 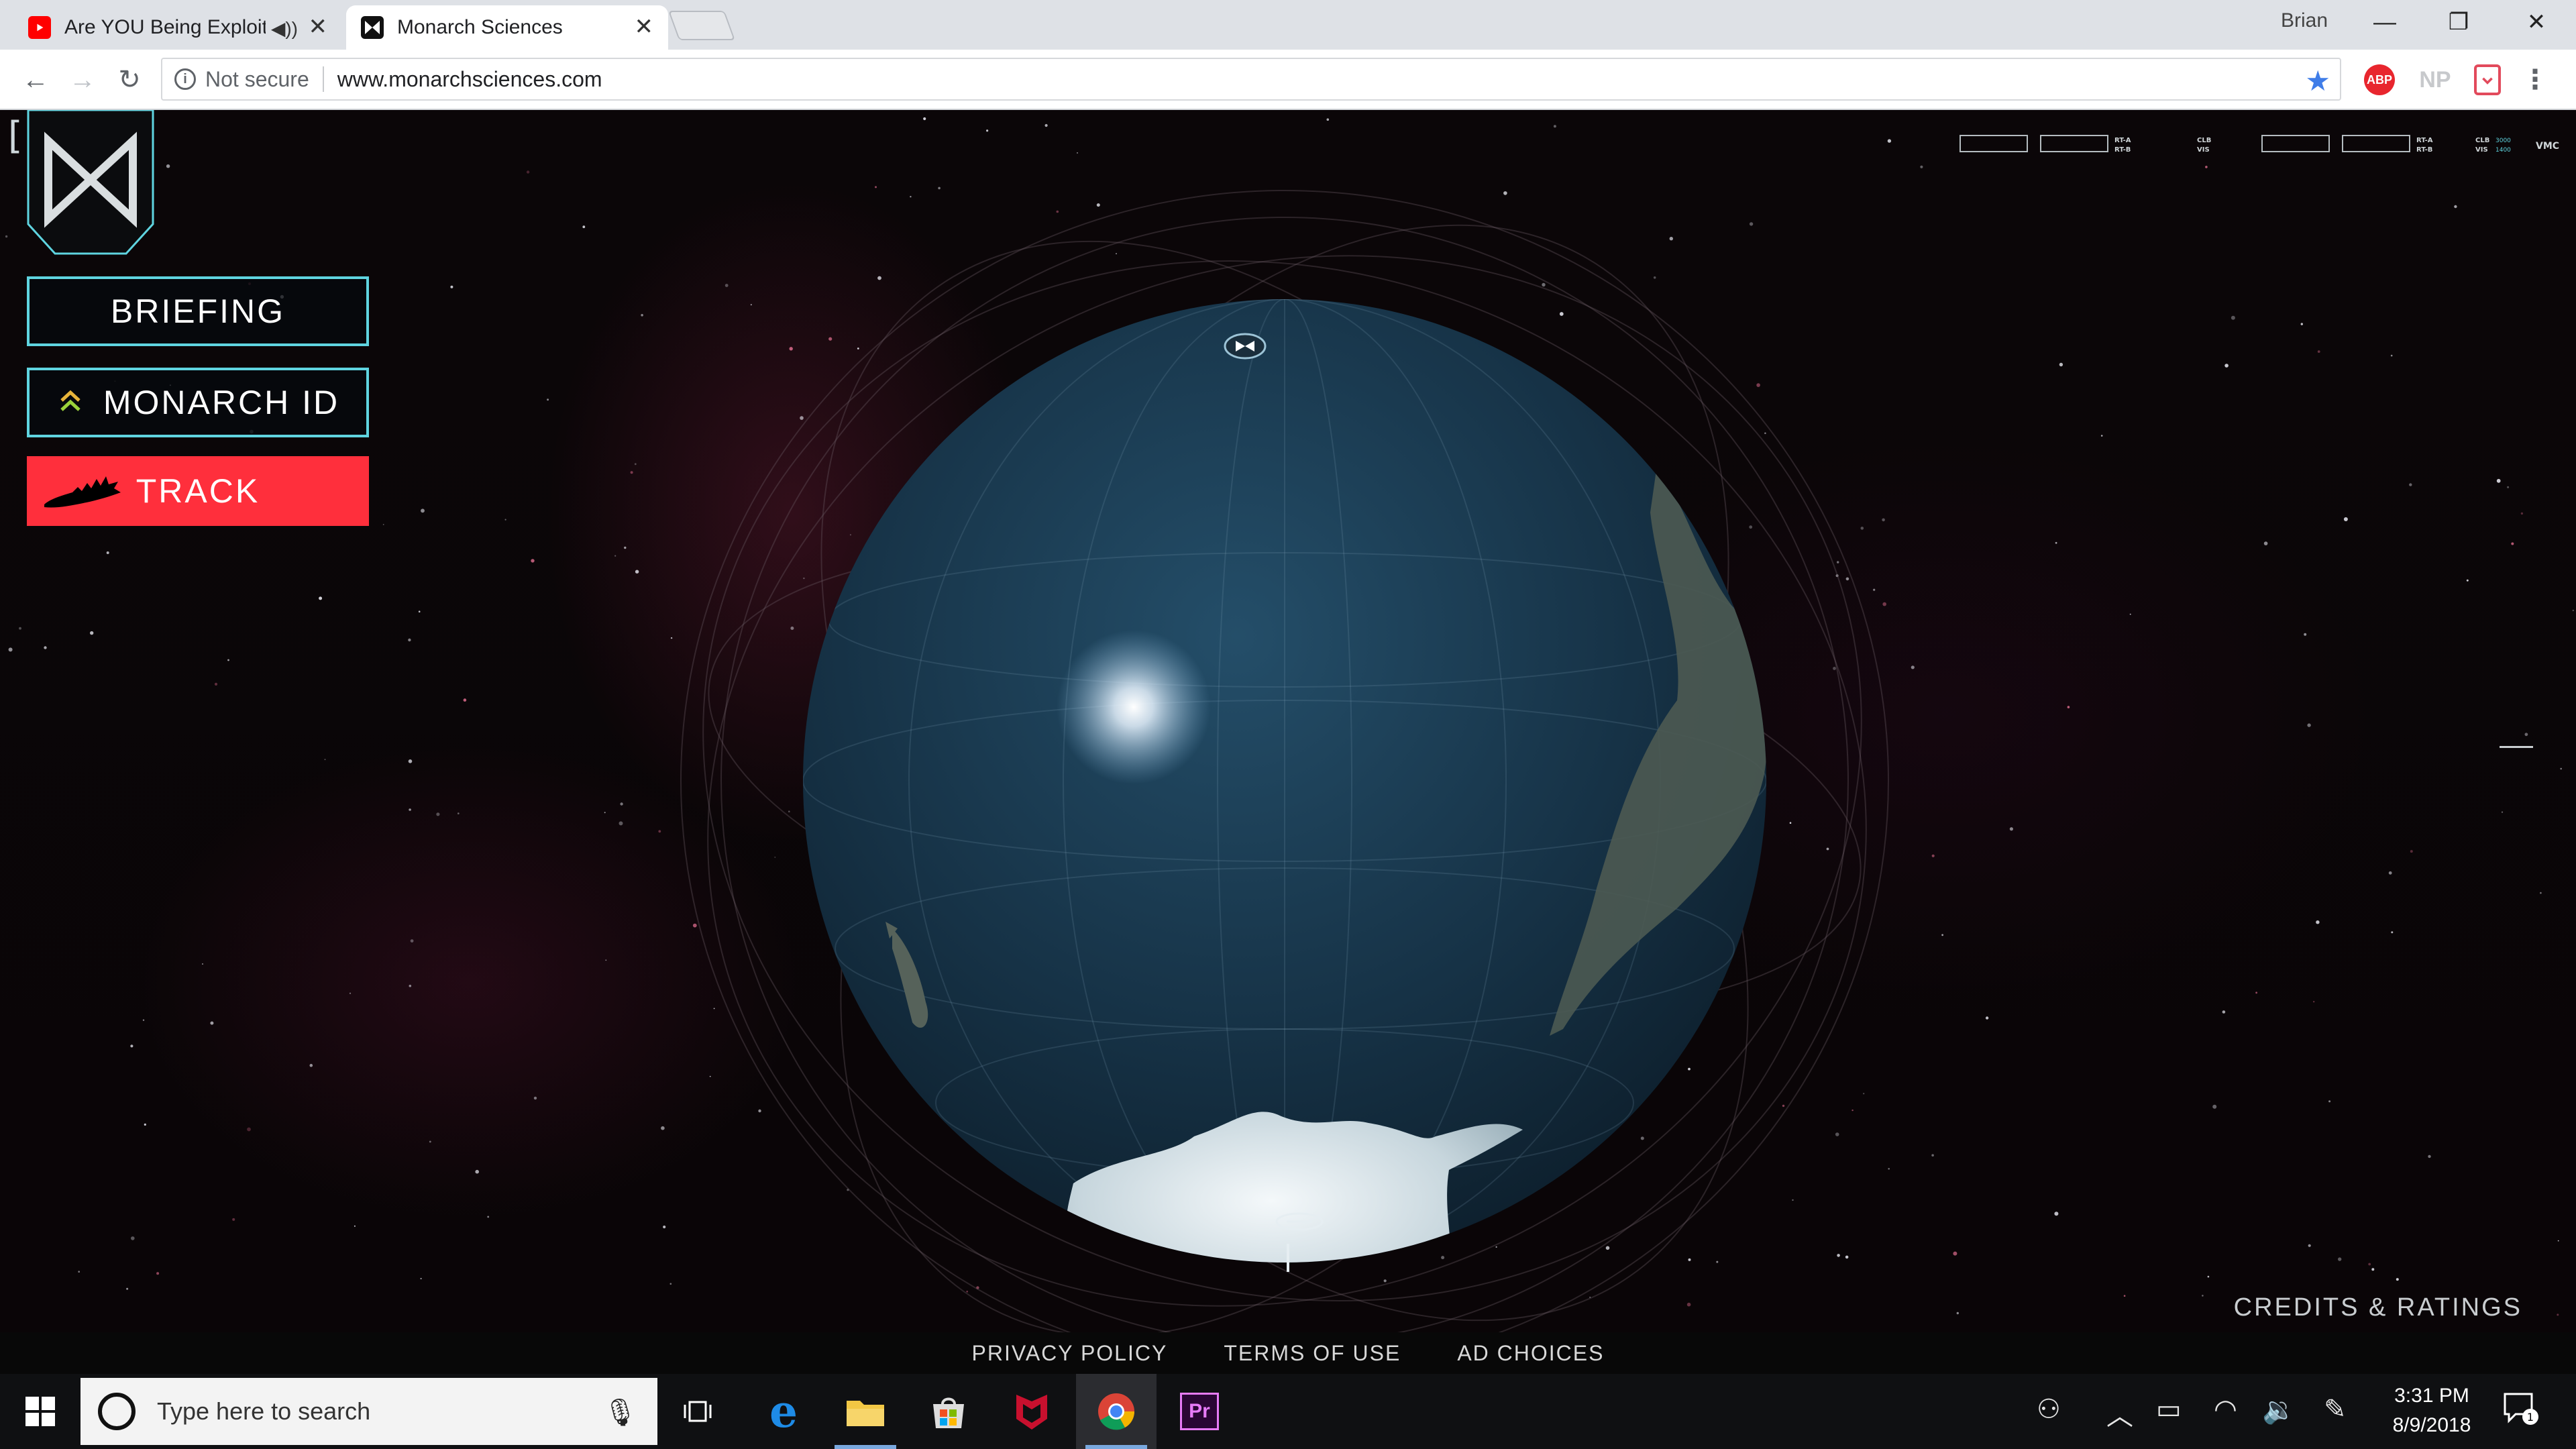 I want to click on kaiju-silhouette-icon, so click(x=82, y=492).